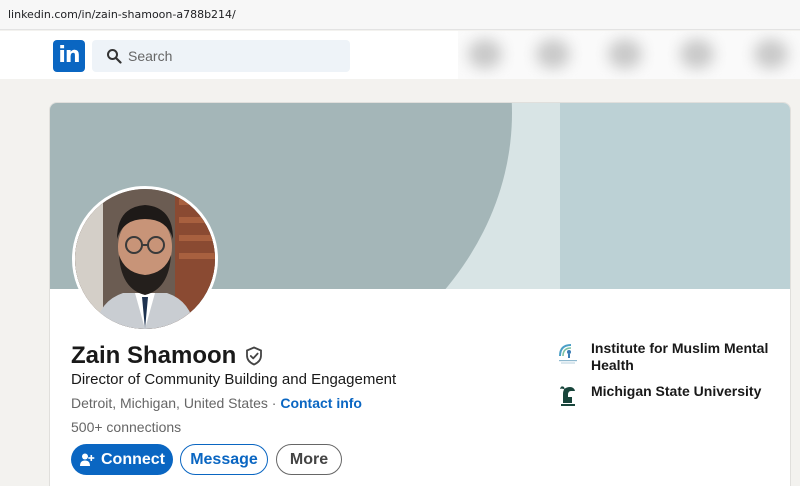  What do you see at coordinates (69, 56) in the screenshot?
I see `linkedin-logo: in` at bounding box center [69, 56].